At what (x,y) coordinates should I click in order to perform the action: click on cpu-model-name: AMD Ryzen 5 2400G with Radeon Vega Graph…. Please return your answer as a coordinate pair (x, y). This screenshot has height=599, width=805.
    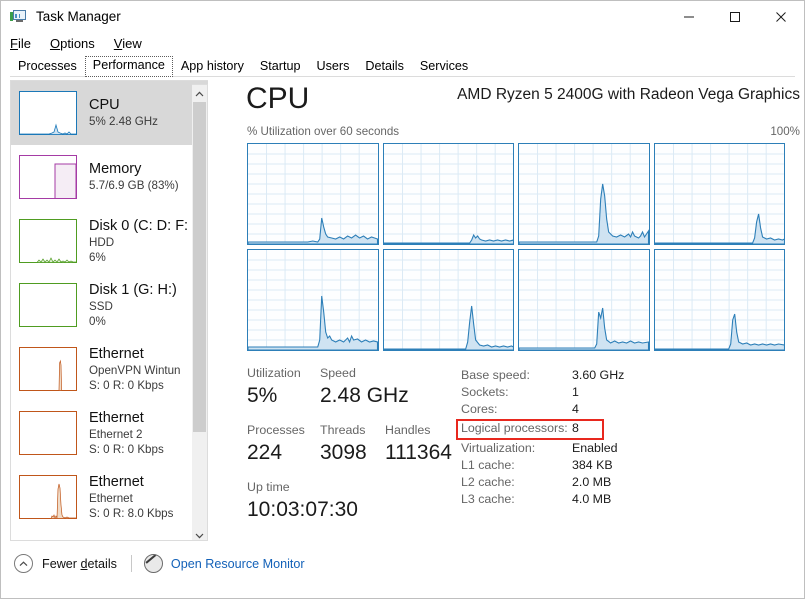
    Looking at the image, I should click on (628, 94).